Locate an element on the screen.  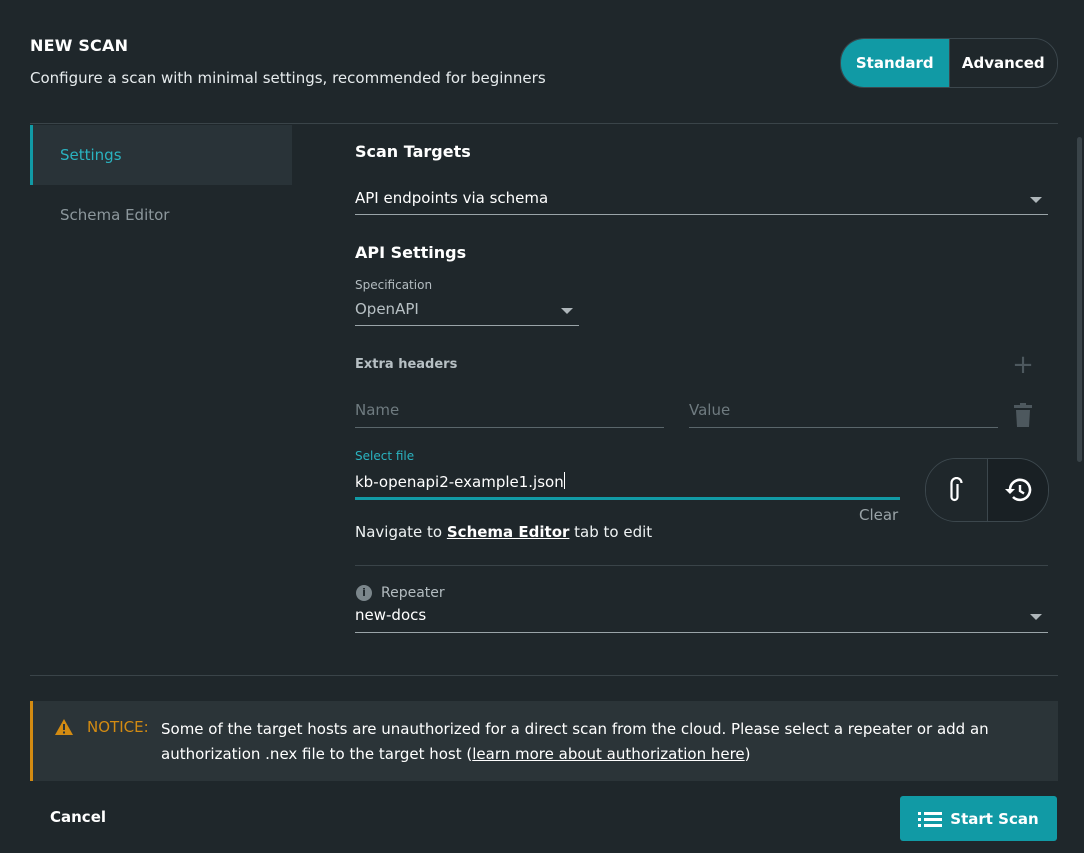
info-icon: i is located at coordinates (364, 593).